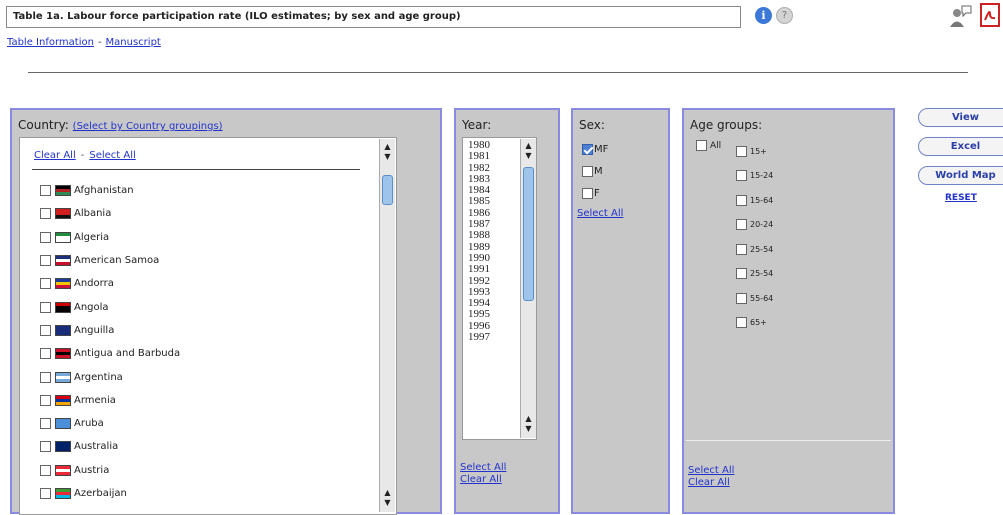  Describe the element at coordinates (595, 171) in the screenshot. I see `sex-option: M` at that location.